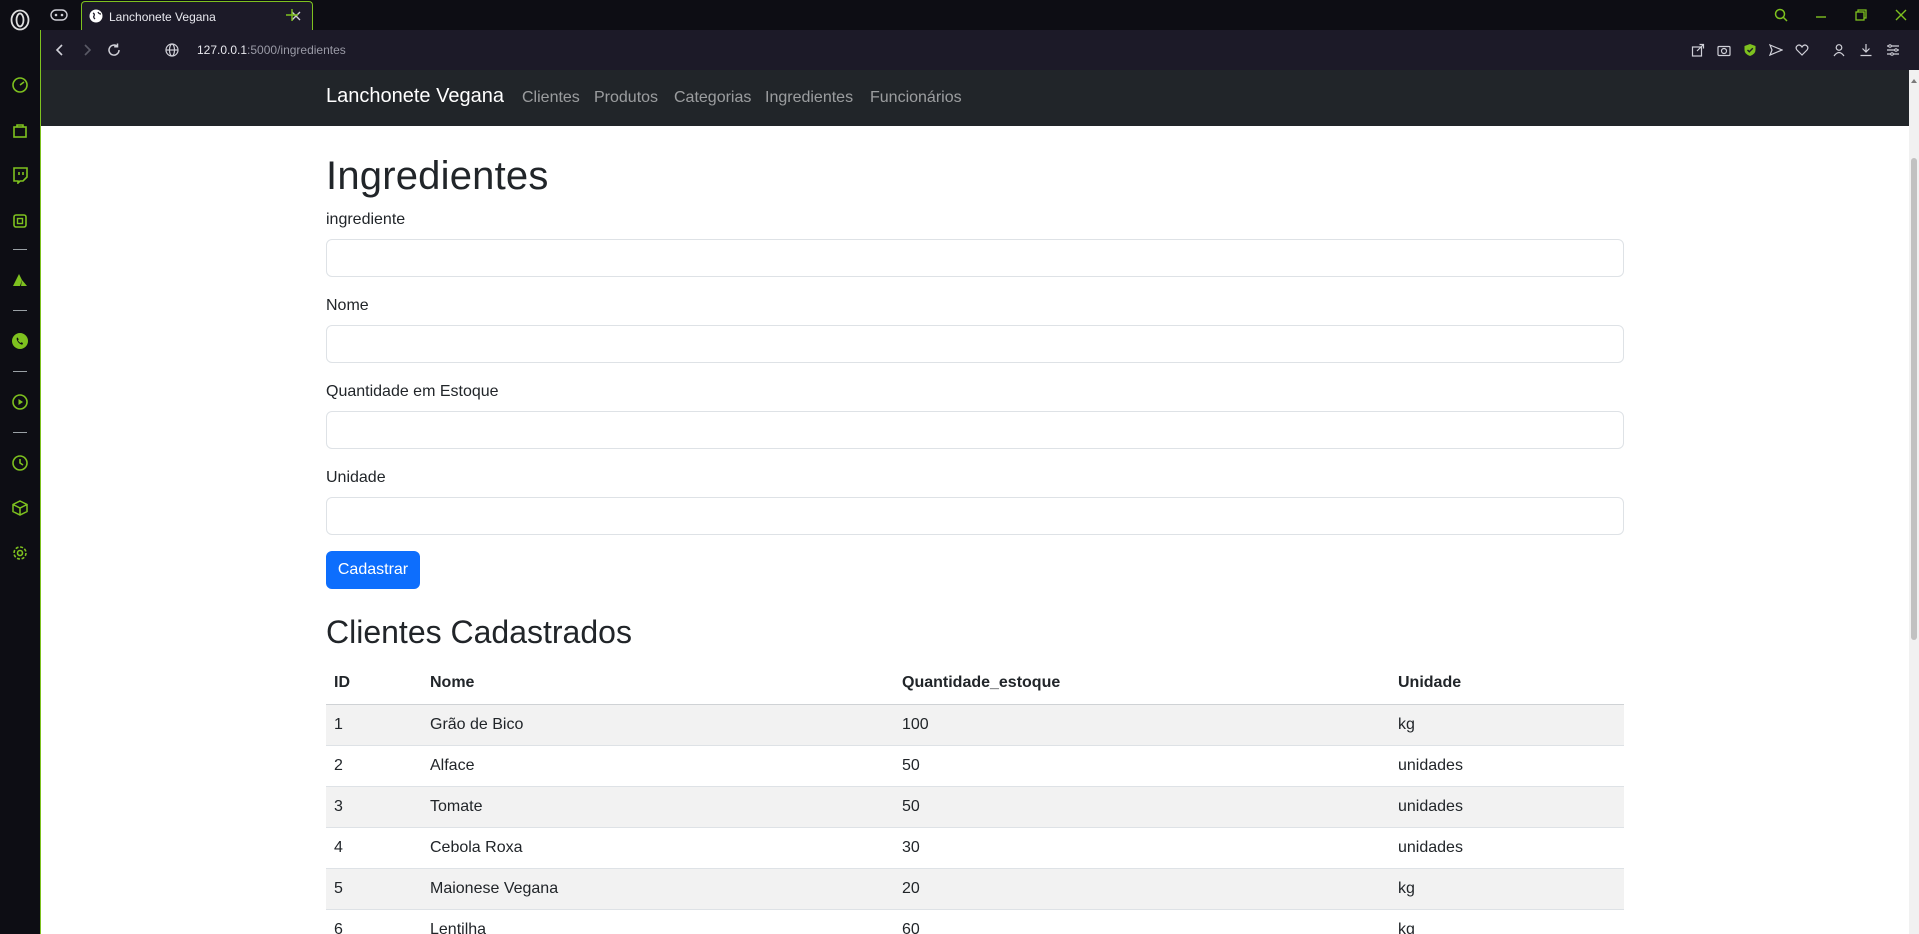  What do you see at coordinates (1821, 15) in the screenshot?
I see `minimize-icon` at bounding box center [1821, 15].